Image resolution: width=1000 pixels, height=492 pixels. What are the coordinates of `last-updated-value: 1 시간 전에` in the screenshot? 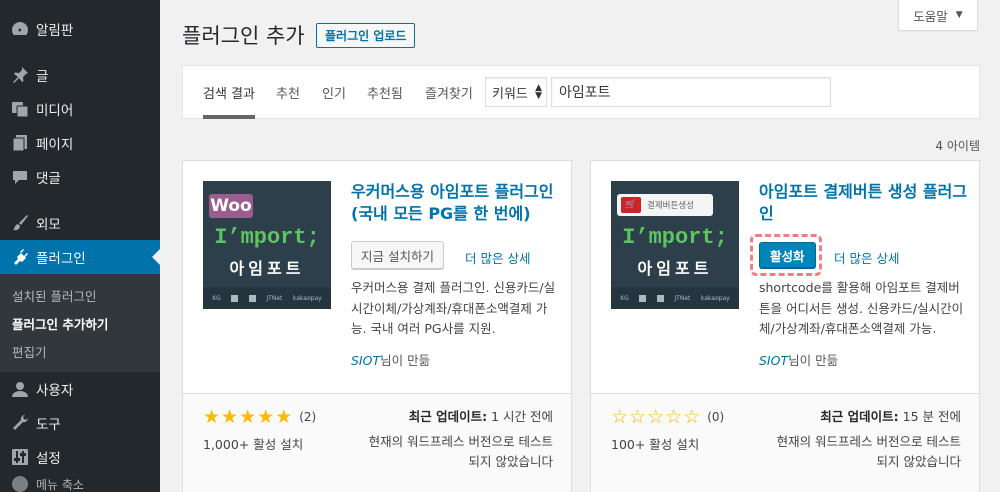 It's located at (522, 416).